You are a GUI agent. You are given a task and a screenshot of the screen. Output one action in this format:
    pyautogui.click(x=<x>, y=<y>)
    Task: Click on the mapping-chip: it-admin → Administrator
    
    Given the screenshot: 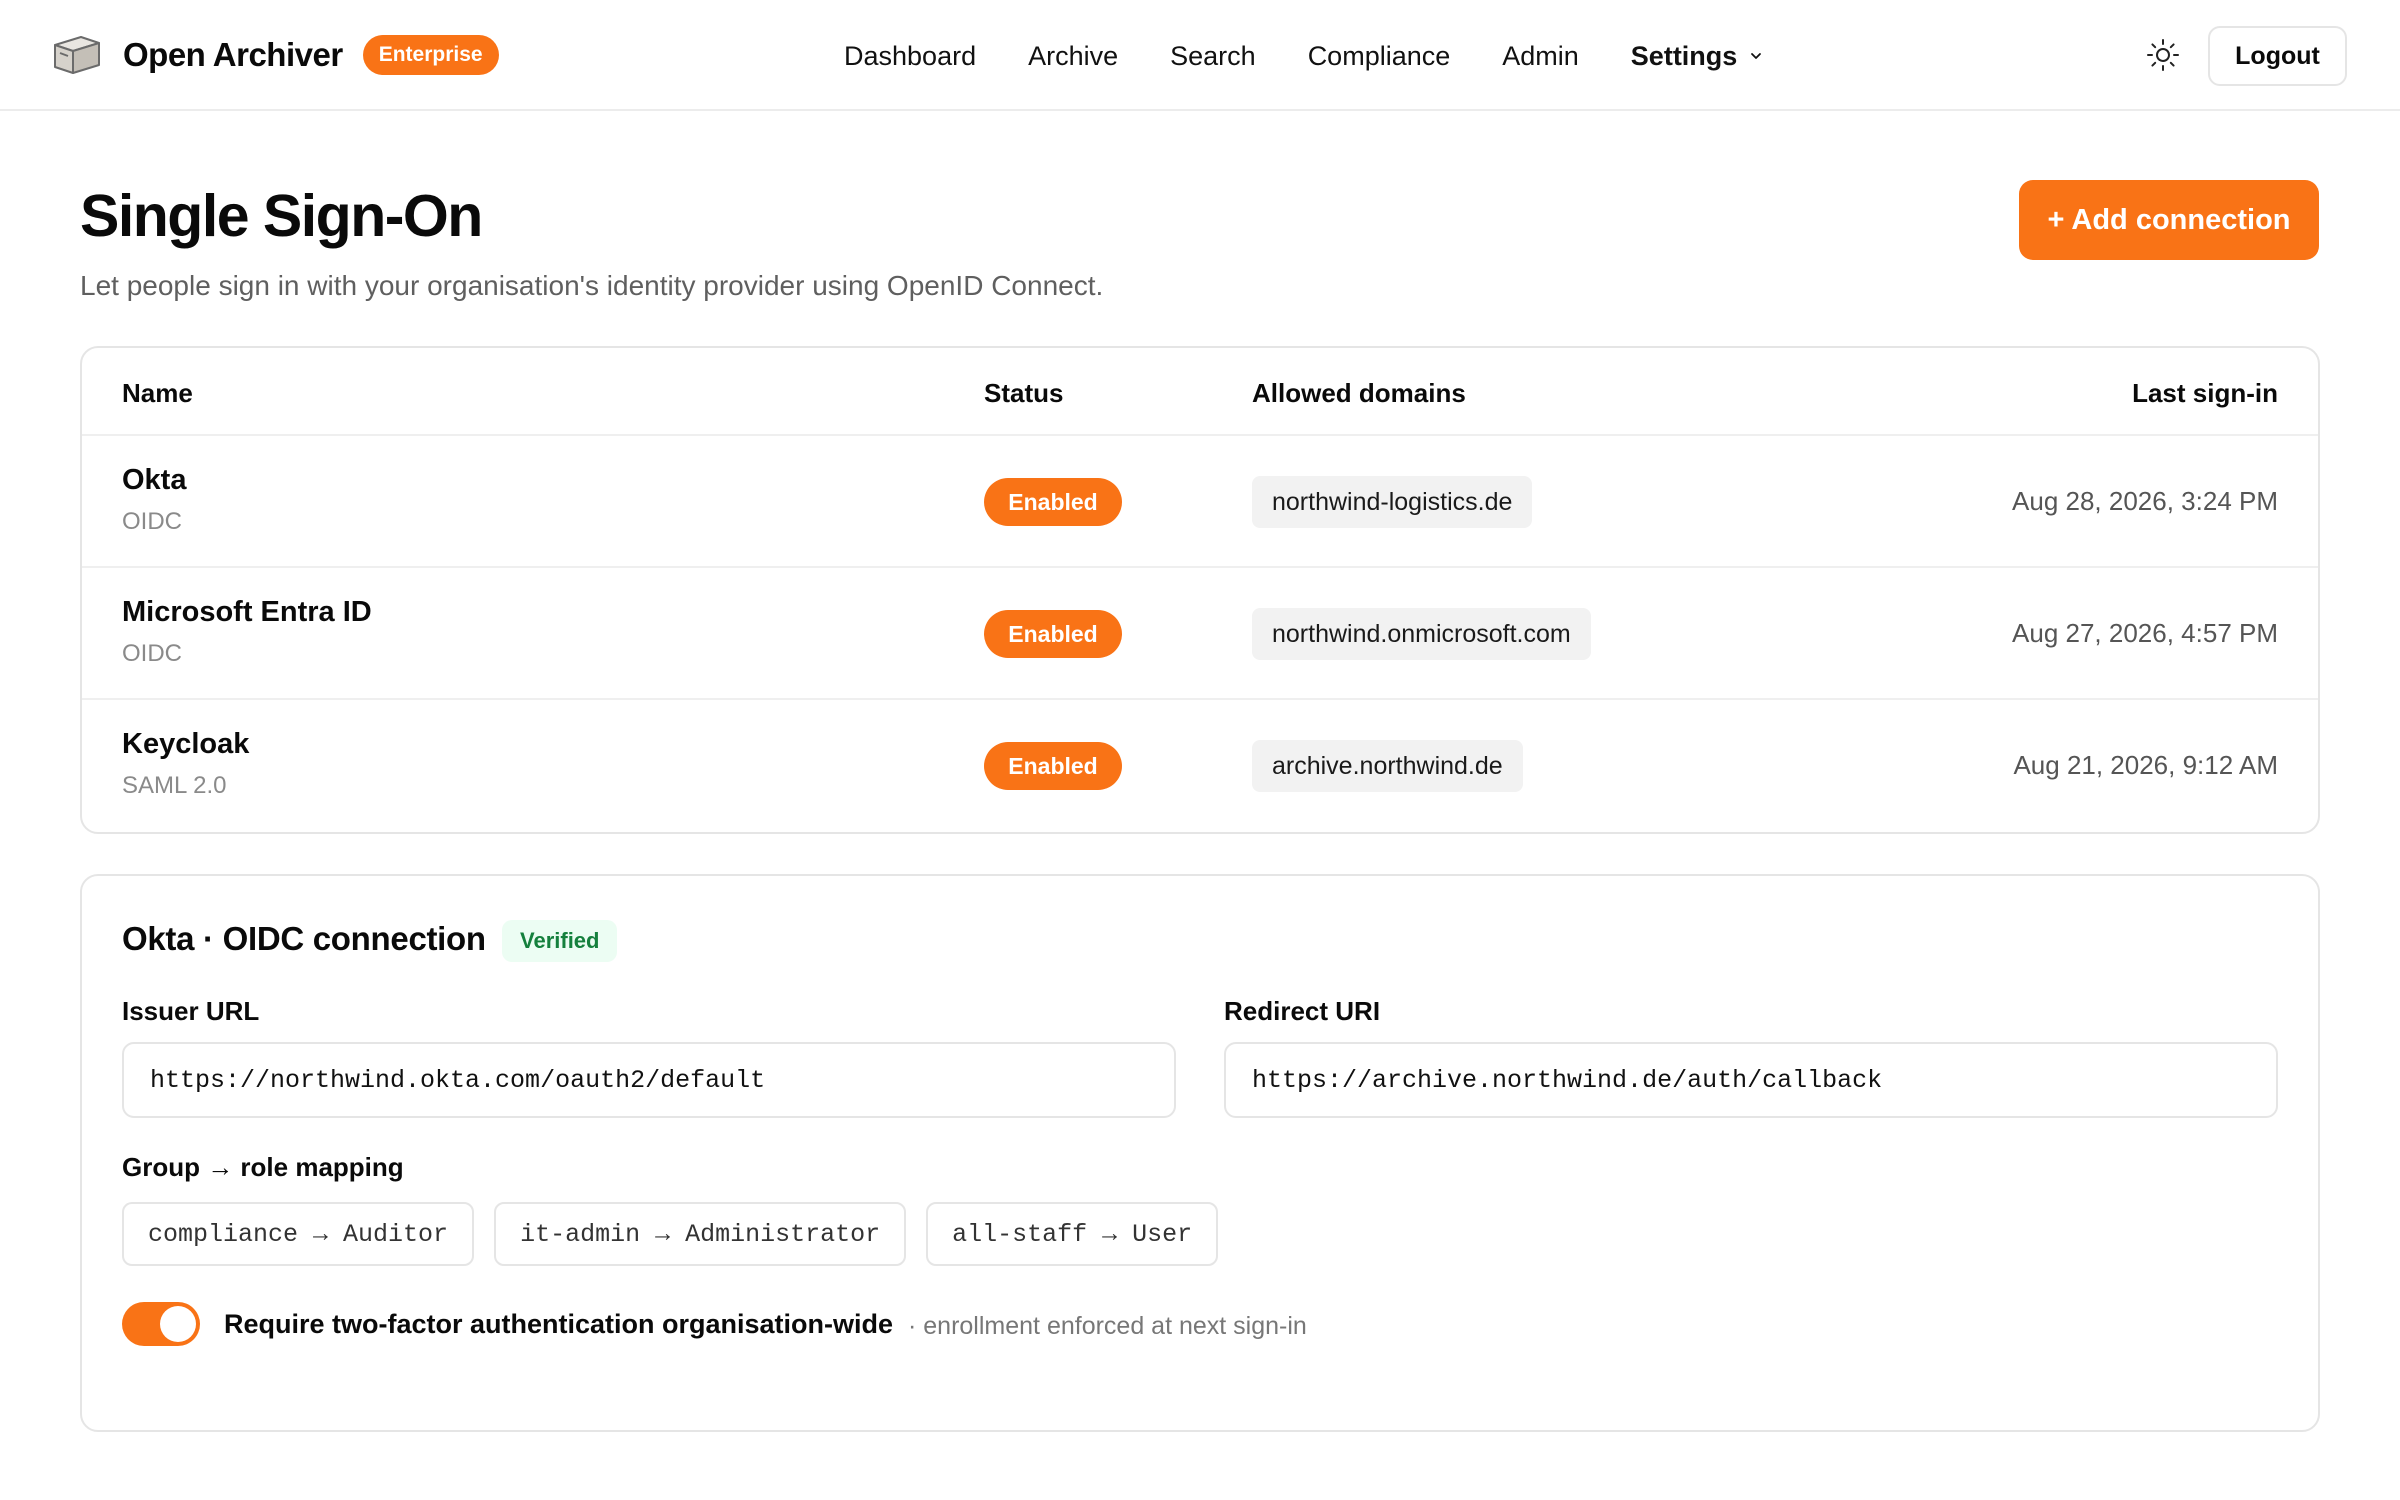 What is the action you would take?
    pyautogui.click(x=700, y=1234)
    